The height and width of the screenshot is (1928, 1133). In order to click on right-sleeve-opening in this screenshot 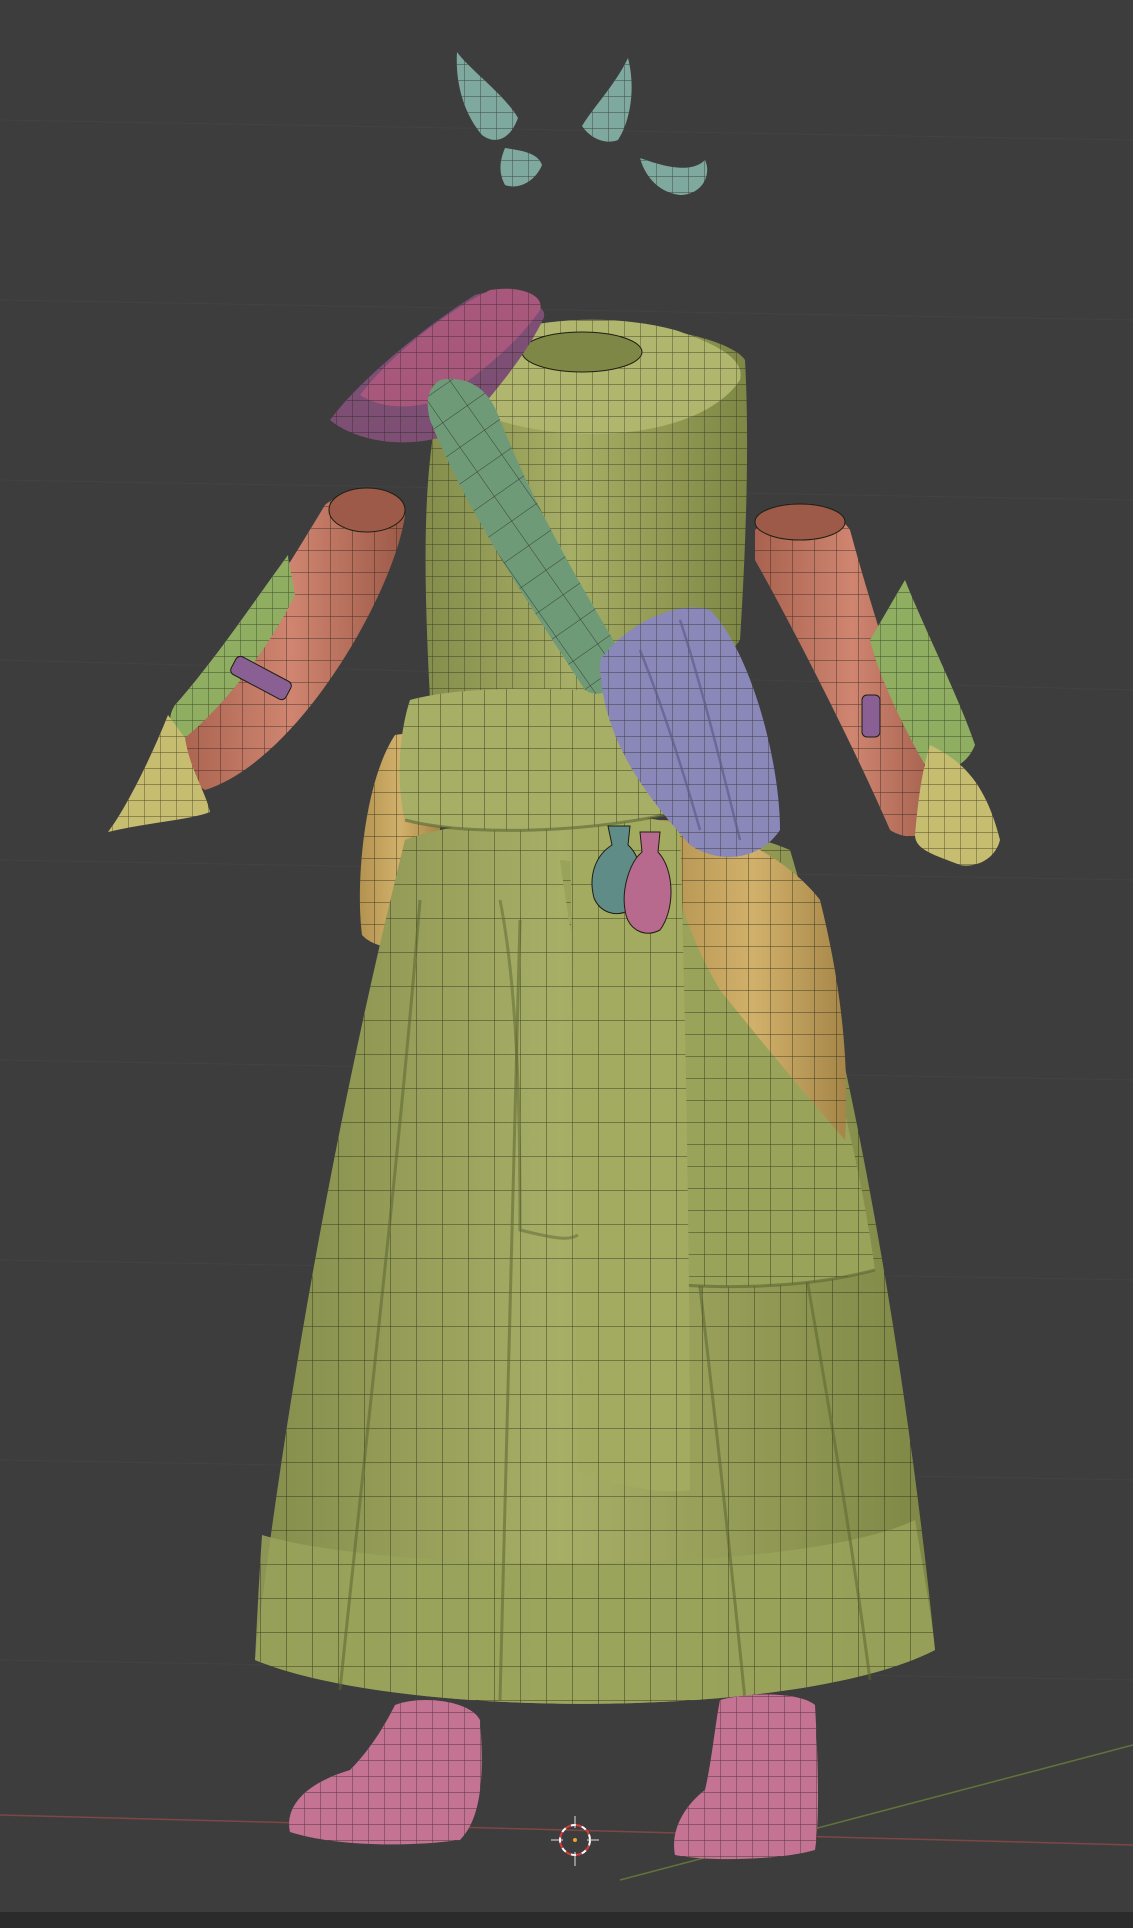, I will do `click(800, 522)`.